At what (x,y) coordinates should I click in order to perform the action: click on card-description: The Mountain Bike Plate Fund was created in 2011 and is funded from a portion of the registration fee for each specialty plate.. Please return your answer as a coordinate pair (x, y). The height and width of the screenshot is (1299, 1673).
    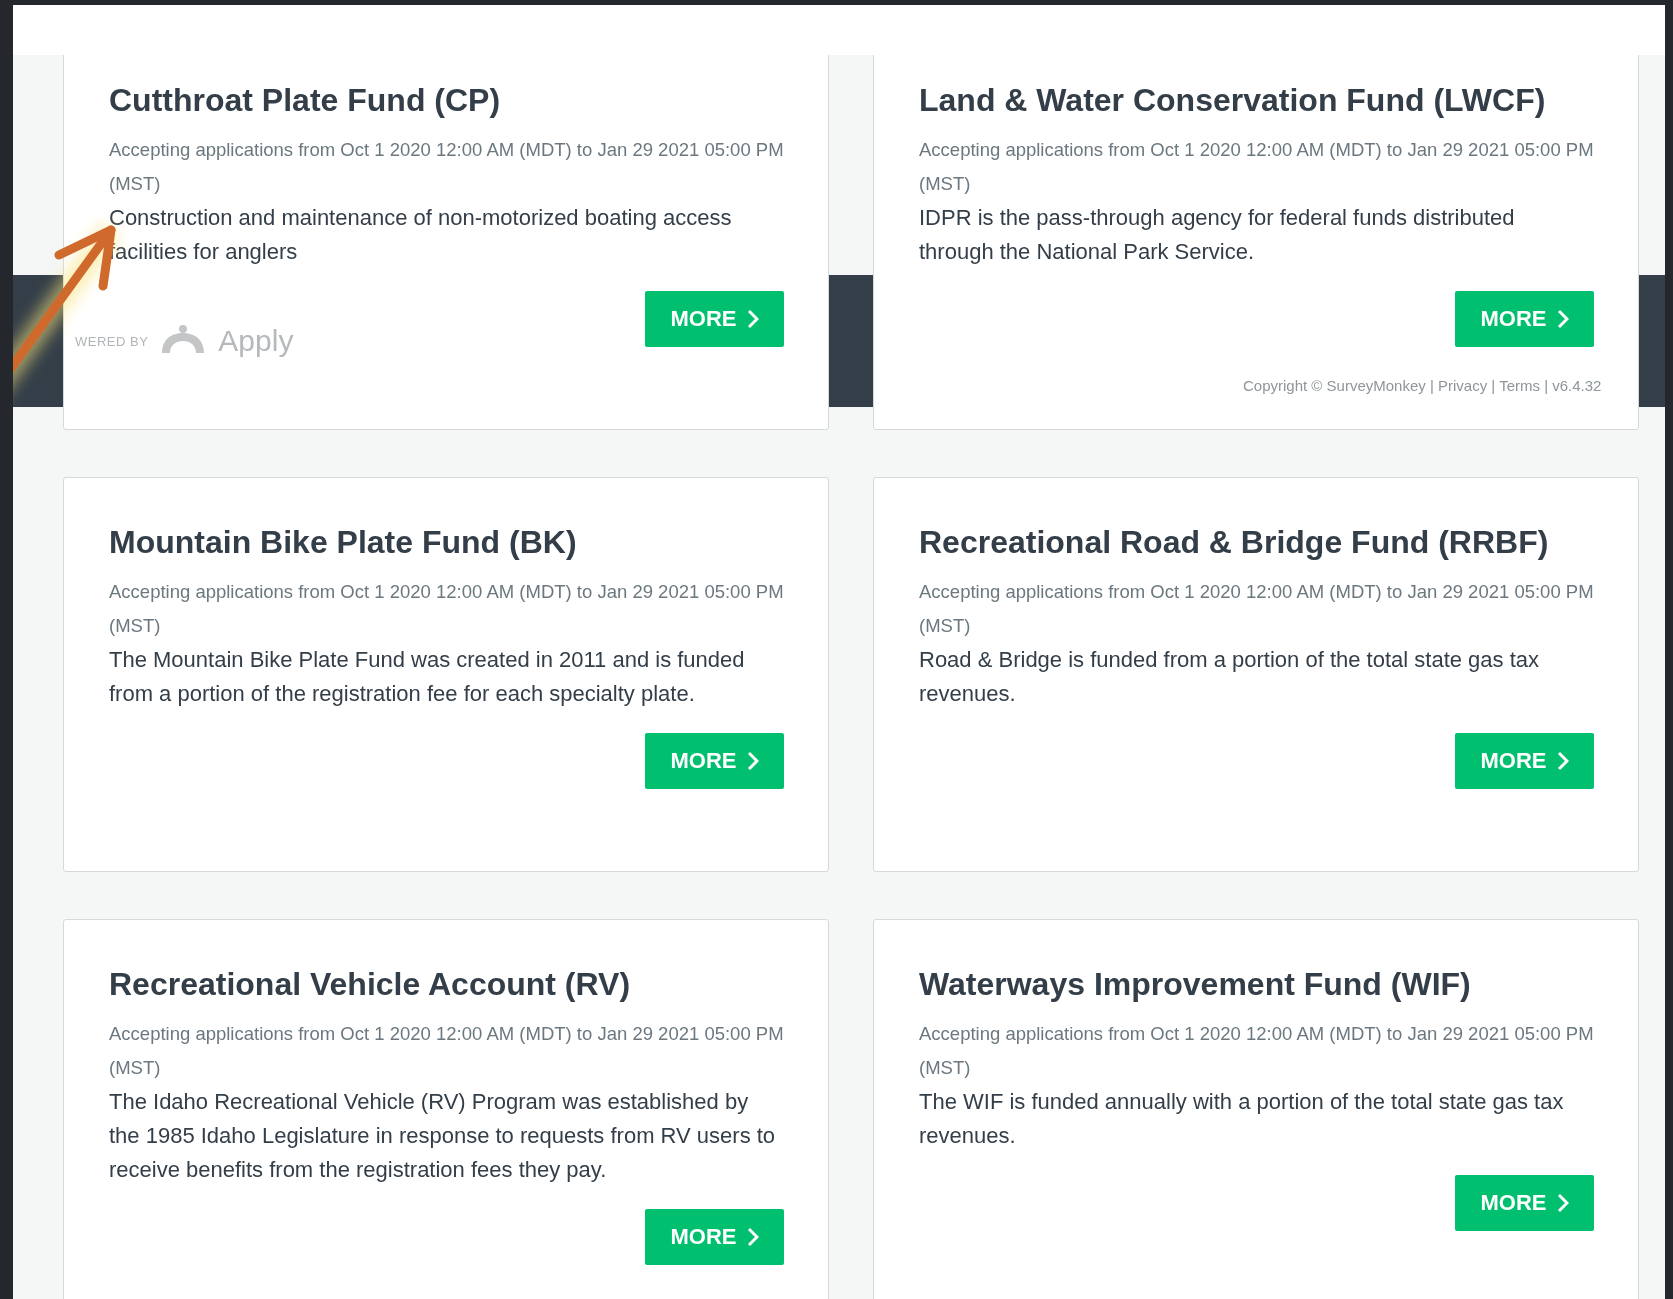
    Looking at the image, I should click on (427, 677).